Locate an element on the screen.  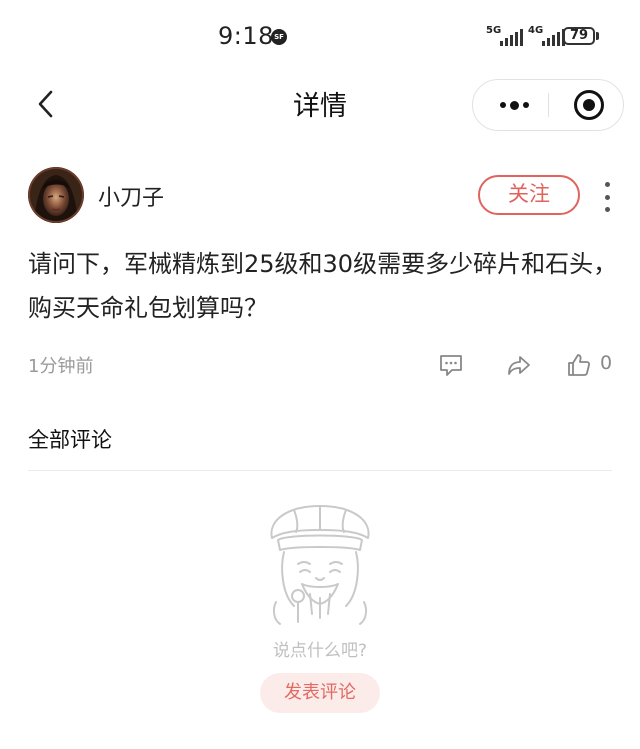
follow-button: 关注 is located at coordinates (529, 195).